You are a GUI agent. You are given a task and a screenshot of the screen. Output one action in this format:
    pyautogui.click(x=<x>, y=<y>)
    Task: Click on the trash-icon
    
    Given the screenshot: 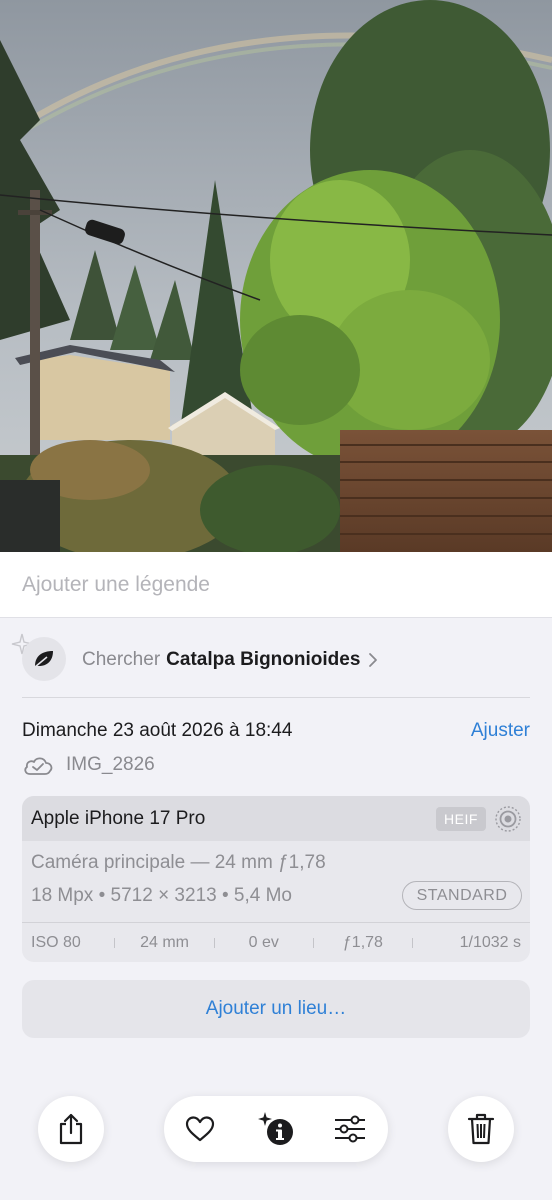 What is the action you would take?
    pyautogui.click(x=481, y=1129)
    